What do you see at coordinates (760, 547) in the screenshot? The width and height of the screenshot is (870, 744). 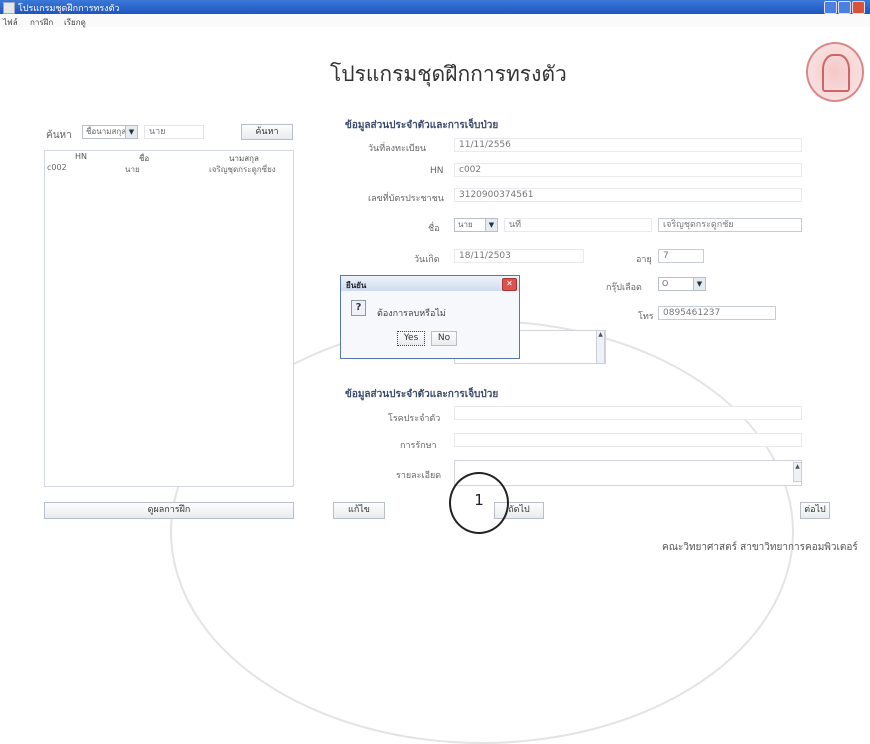 I see `footer-credit: คณะวิทยาศาสตร์ สาขาวิทยาการคอมพิวเตอร์` at bounding box center [760, 547].